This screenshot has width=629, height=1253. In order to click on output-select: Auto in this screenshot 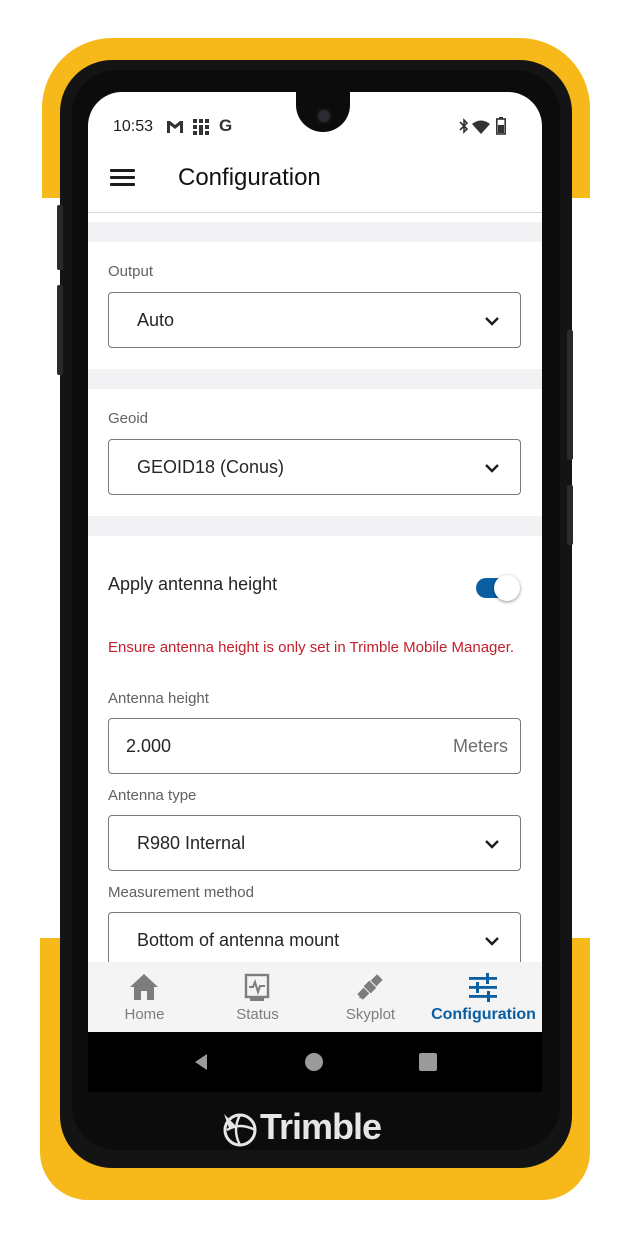, I will do `click(314, 320)`.